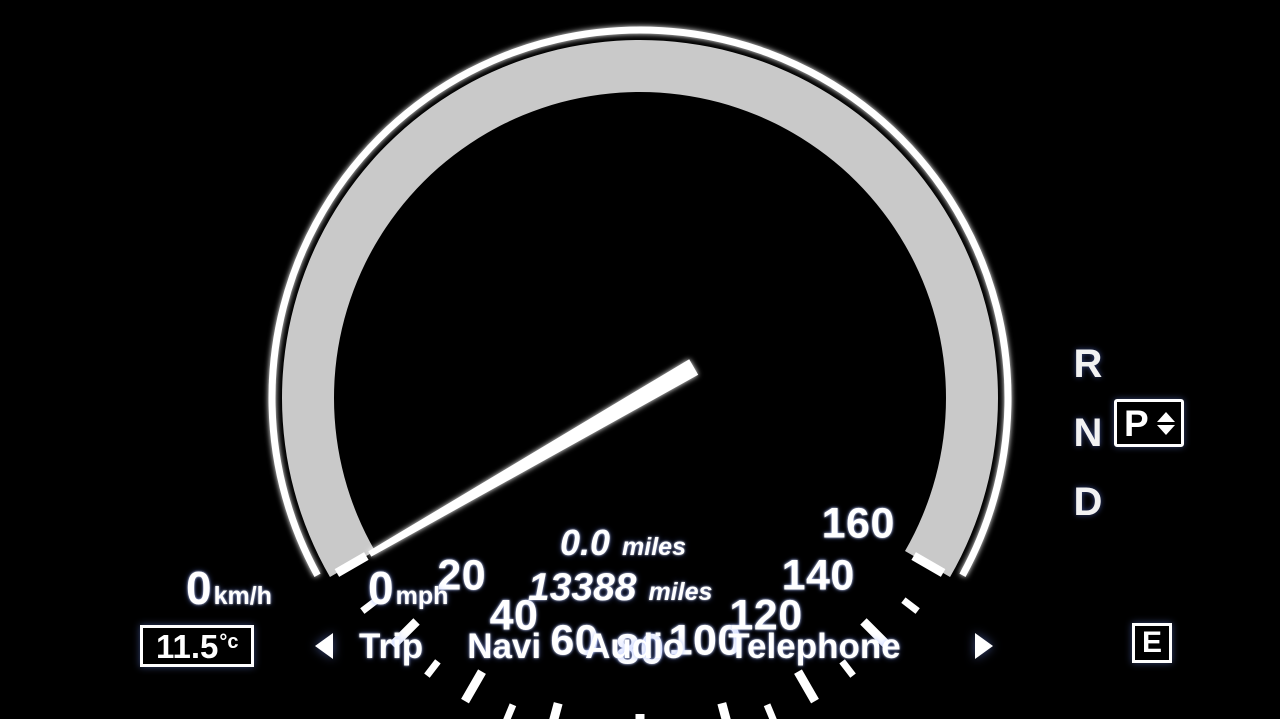 The image size is (1280, 719). What do you see at coordinates (242, 596) in the screenshot?
I see `speed-unit-kmh: km/h` at bounding box center [242, 596].